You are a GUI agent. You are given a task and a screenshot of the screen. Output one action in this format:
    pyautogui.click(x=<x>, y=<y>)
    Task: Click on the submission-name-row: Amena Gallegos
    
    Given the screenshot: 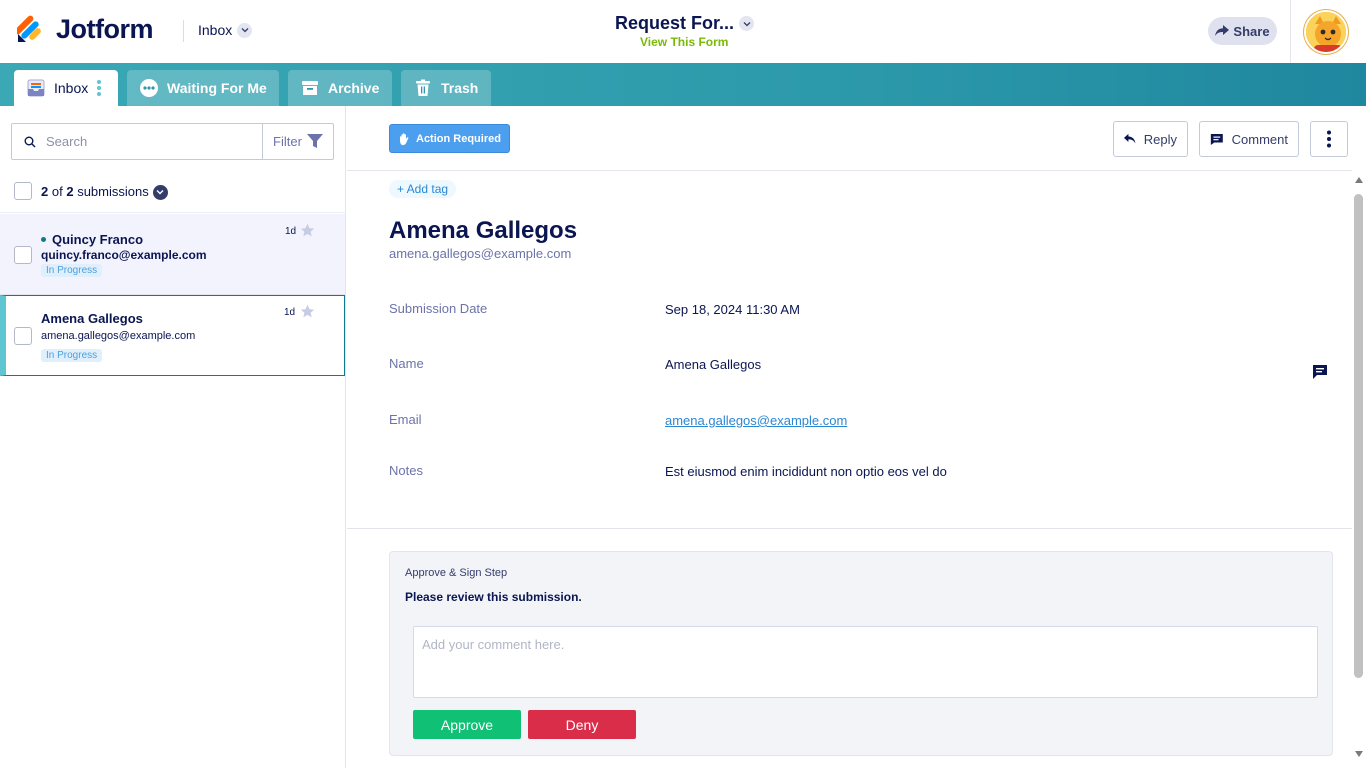 What is the action you would take?
    pyautogui.click(x=92, y=318)
    